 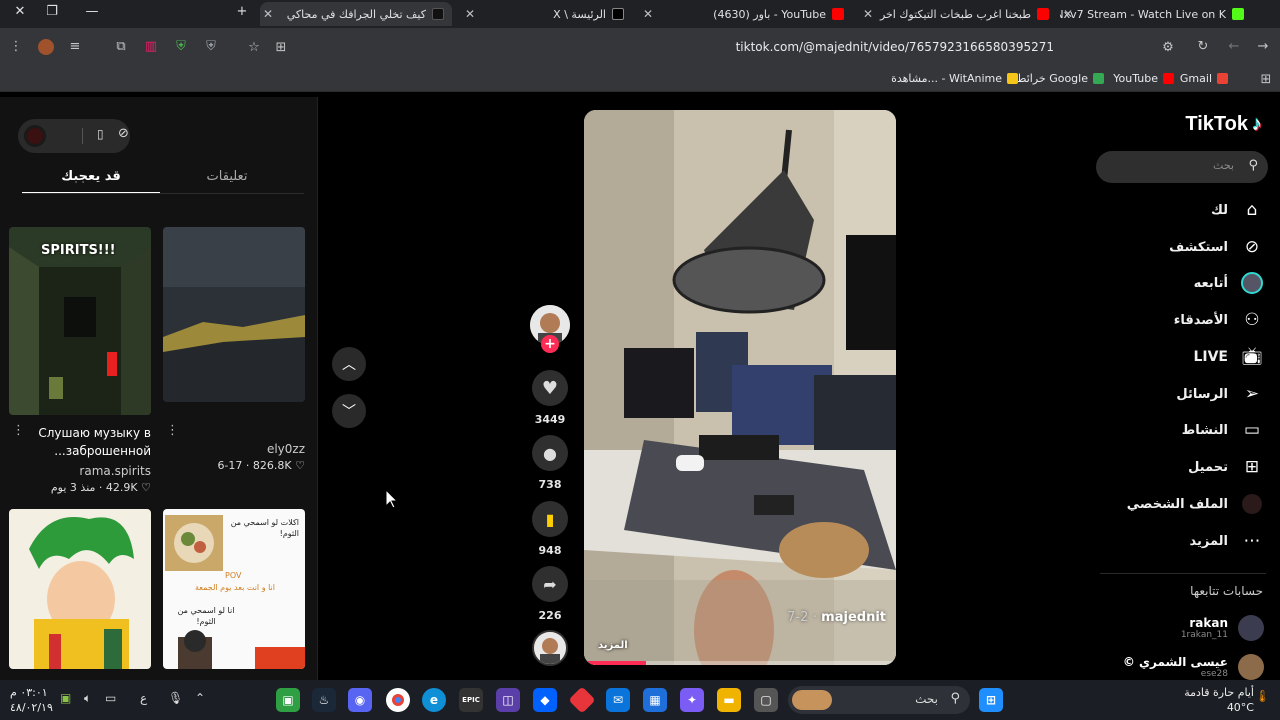 I want to click on taskbar-app-icon, so click(x=582, y=700).